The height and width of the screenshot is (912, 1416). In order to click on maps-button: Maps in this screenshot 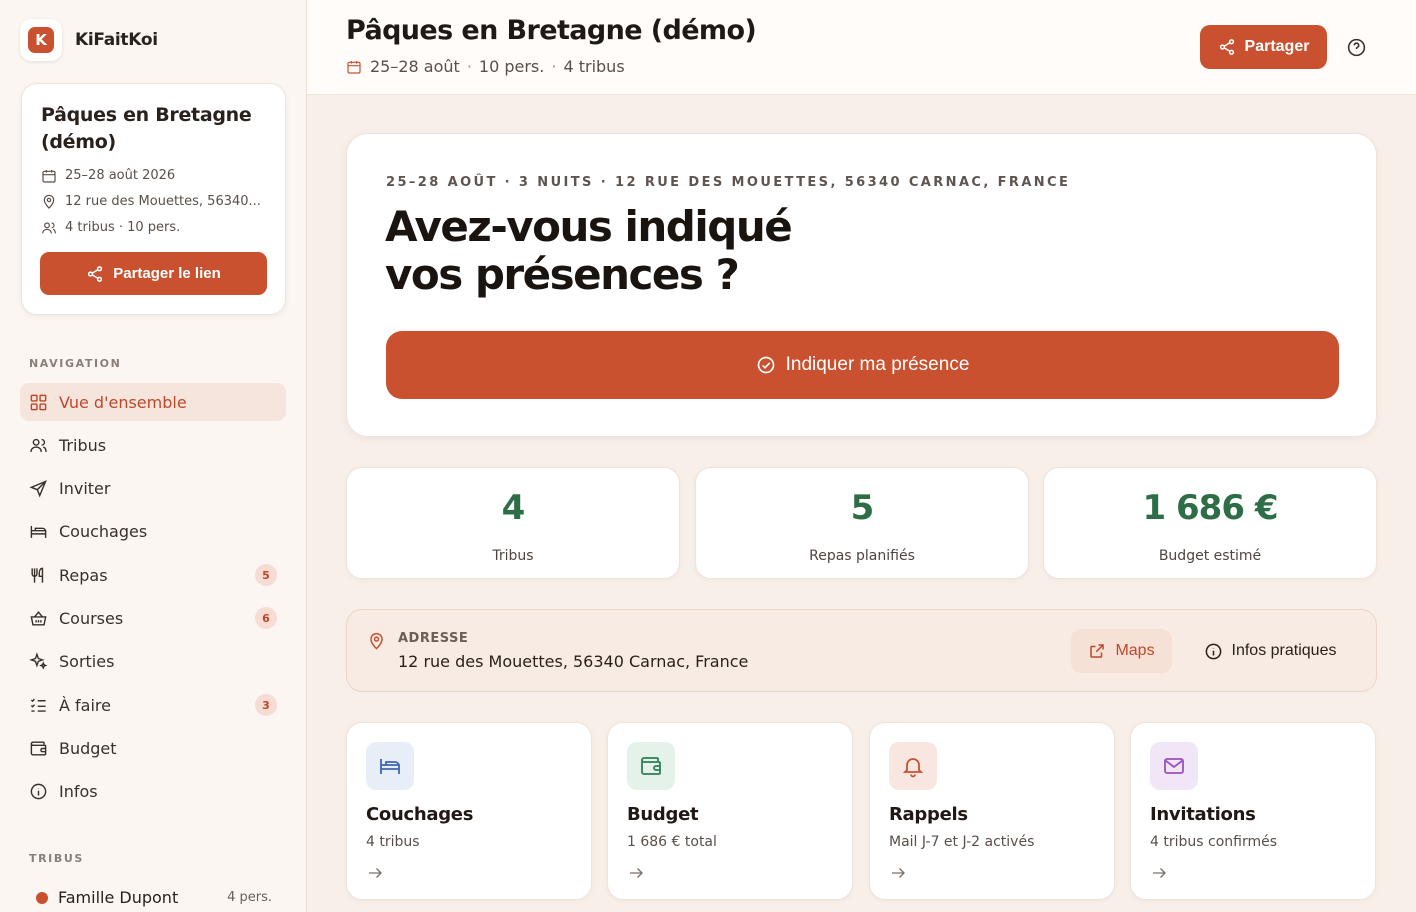, I will do `click(1121, 651)`.